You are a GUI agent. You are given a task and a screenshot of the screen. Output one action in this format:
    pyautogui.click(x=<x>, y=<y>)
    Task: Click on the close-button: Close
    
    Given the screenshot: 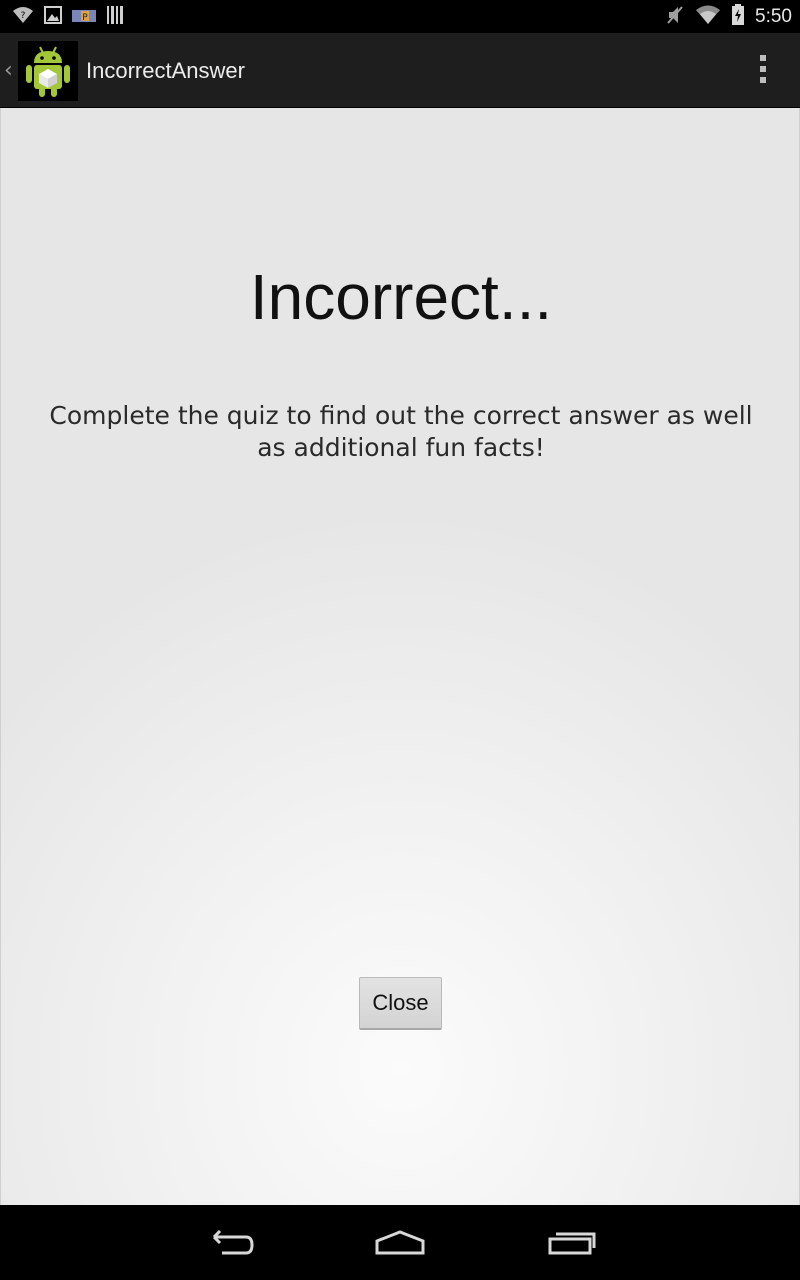 What is the action you would take?
    pyautogui.click(x=400, y=1003)
    